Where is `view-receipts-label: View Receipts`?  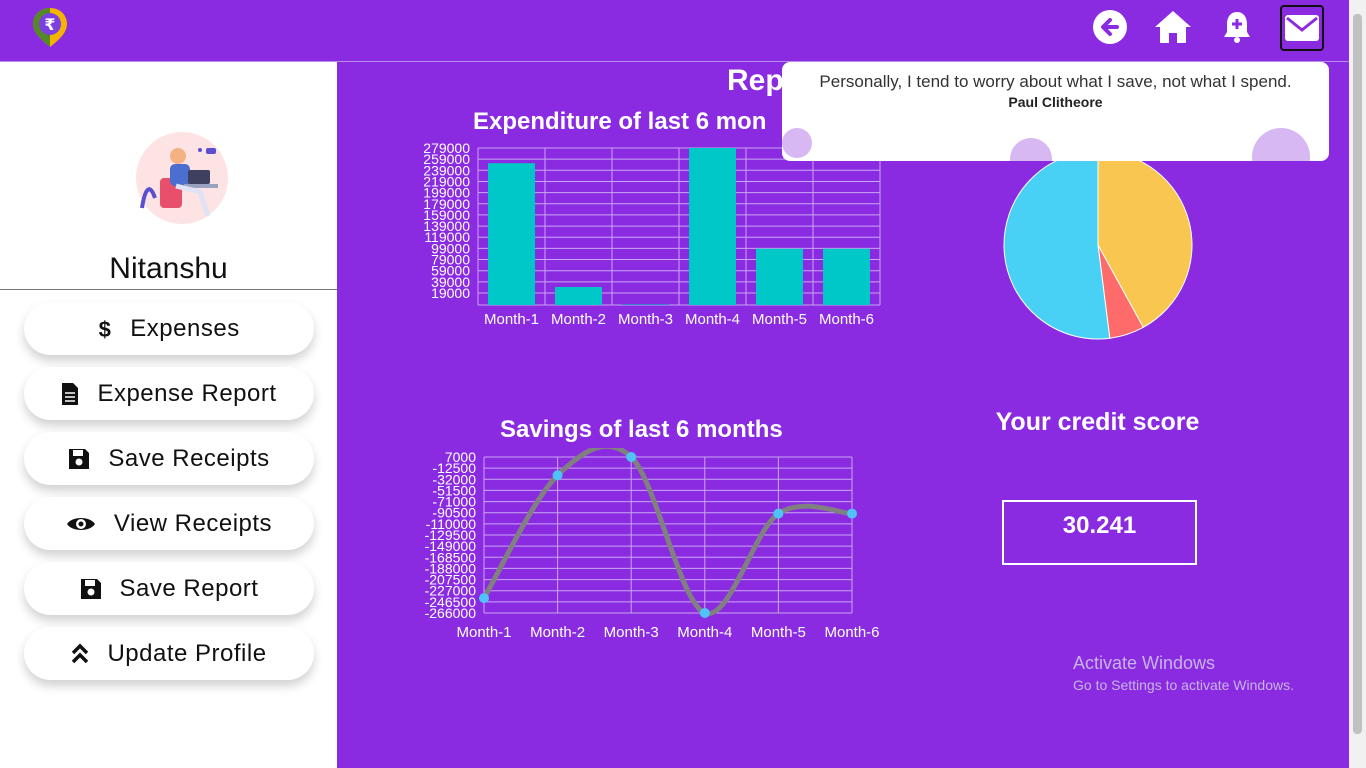 view-receipts-label: View Receipts is located at coordinates (193, 523).